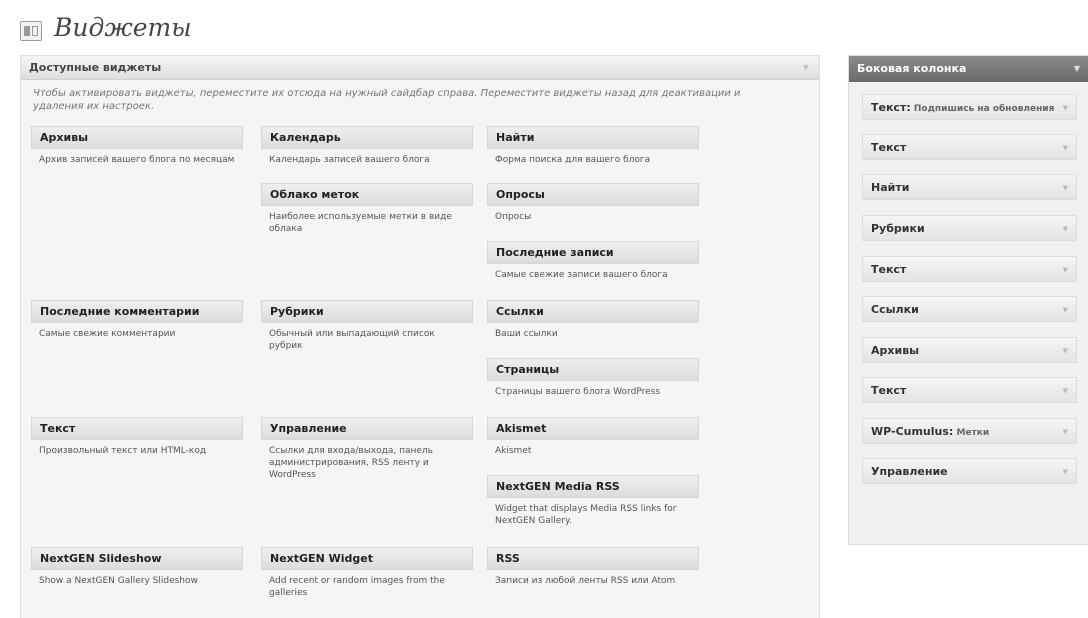 The height and width of the screenshot is (618, 1088). Describe the element at coordinates (137, 160) in the screenshot. I see `widget-description: Архив записей вашего блога по месяцам` at that location.